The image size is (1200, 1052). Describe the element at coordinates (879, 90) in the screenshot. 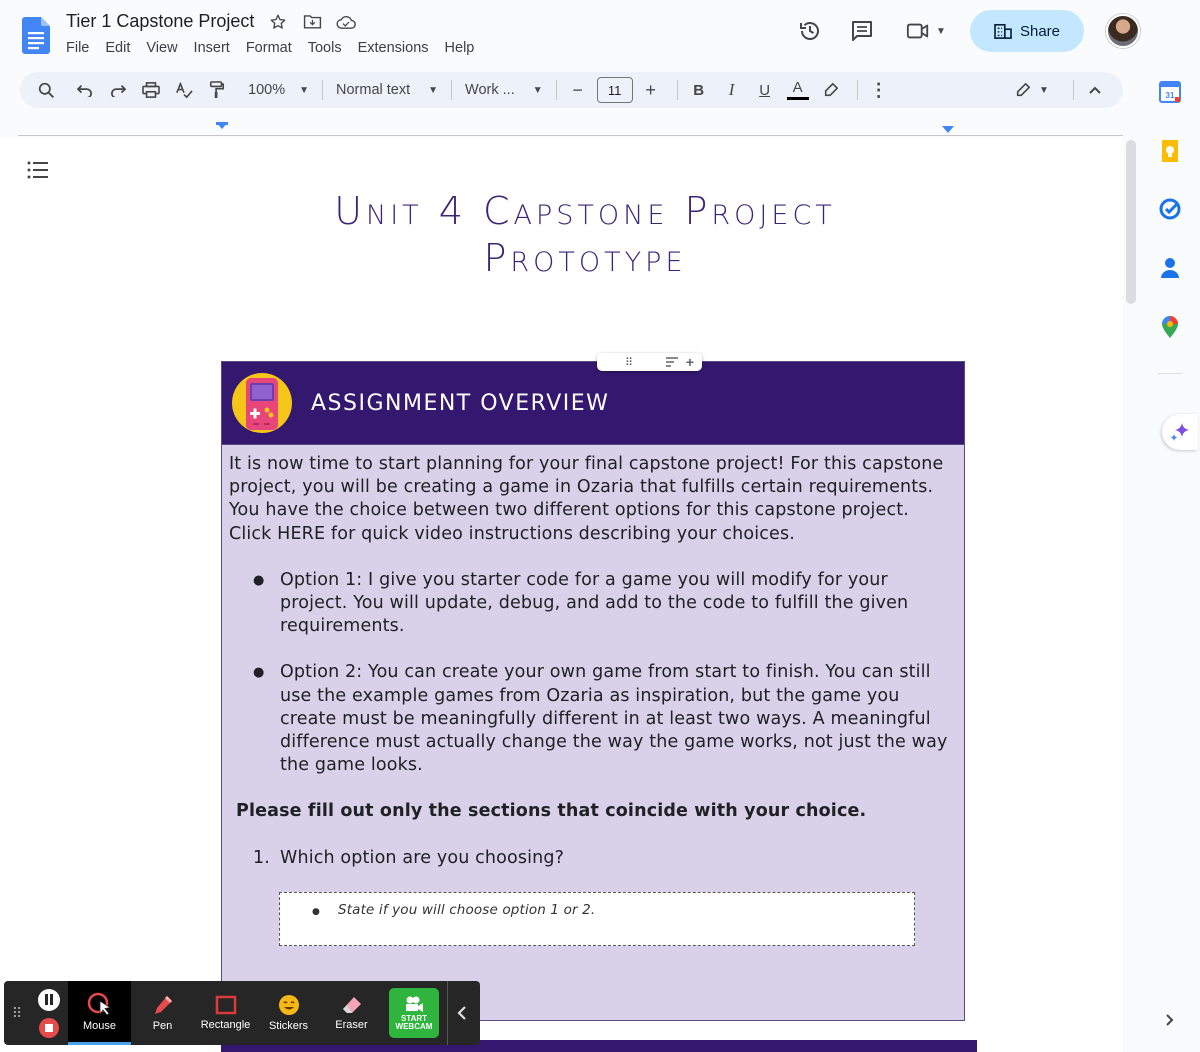

I see `more-options-icon: ⋮` at that location.